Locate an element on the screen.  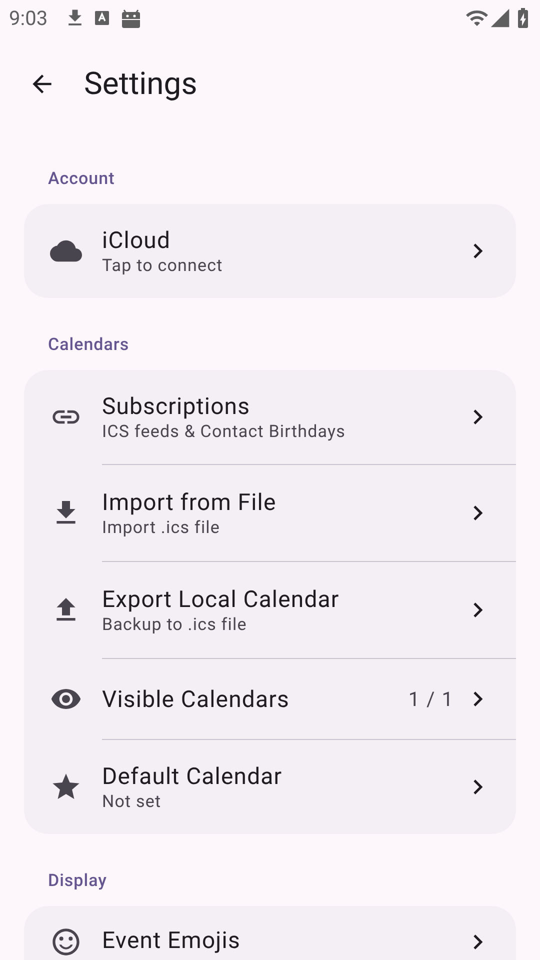
item-subtitle: Import .ics file is located at coordinates (162, 527).